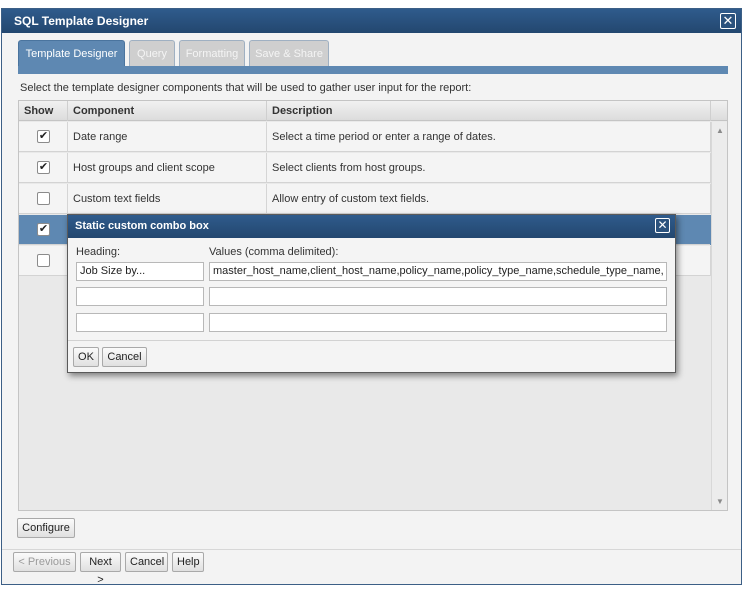  Describe the element at coordinates (100, 569) in the screenshot. I see `next-button: Next >` at that location.